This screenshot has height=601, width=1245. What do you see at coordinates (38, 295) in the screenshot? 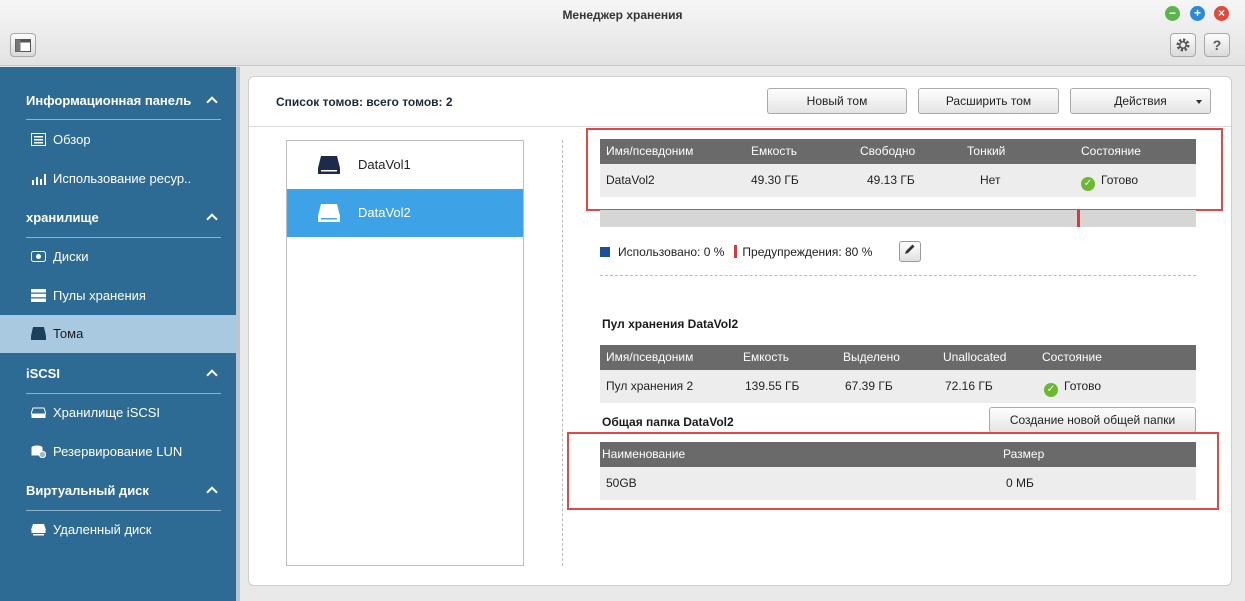
I see `pool-icon` at bounding box center [38, 295].